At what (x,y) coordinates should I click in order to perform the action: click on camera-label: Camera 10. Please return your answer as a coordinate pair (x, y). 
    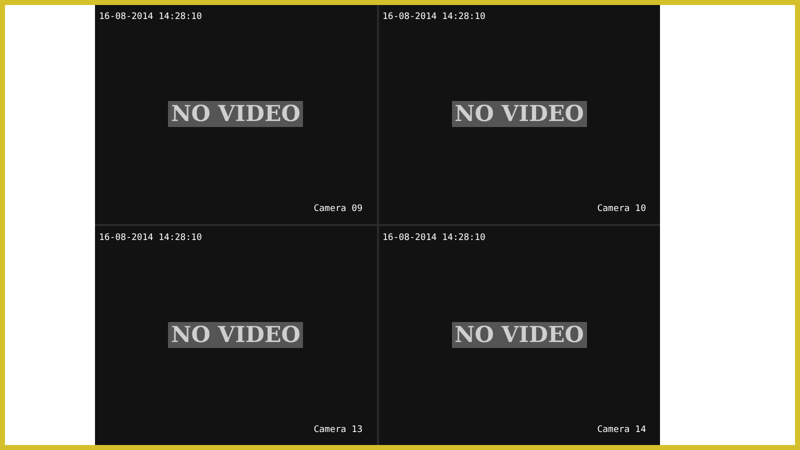
    Looking at the image, I should click on (621, 209).